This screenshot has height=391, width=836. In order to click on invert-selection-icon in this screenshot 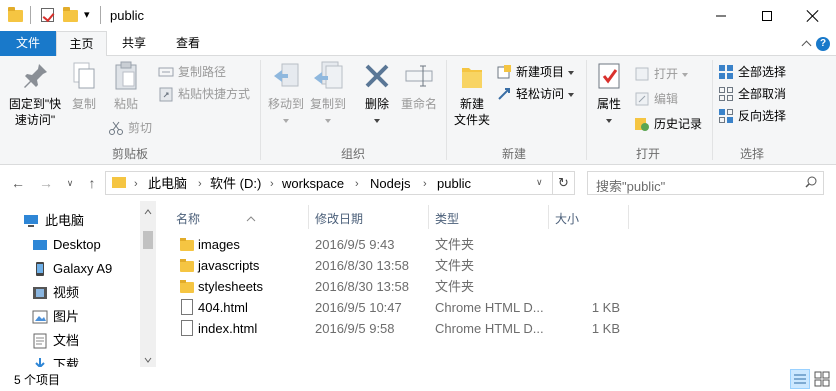, I will do `click(726, 116)`.